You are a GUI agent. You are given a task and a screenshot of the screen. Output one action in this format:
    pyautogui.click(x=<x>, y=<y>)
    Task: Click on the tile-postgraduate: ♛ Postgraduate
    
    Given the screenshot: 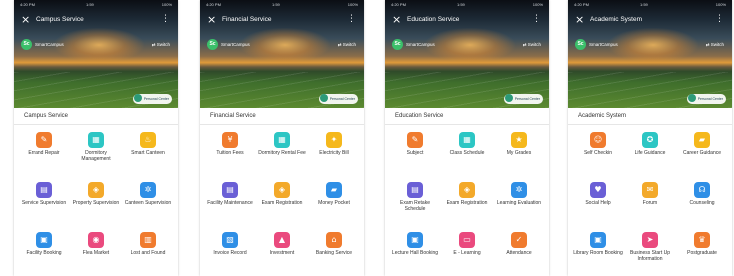 What is the action you would take?
    pyautogui.click(x=702, y=251)
    